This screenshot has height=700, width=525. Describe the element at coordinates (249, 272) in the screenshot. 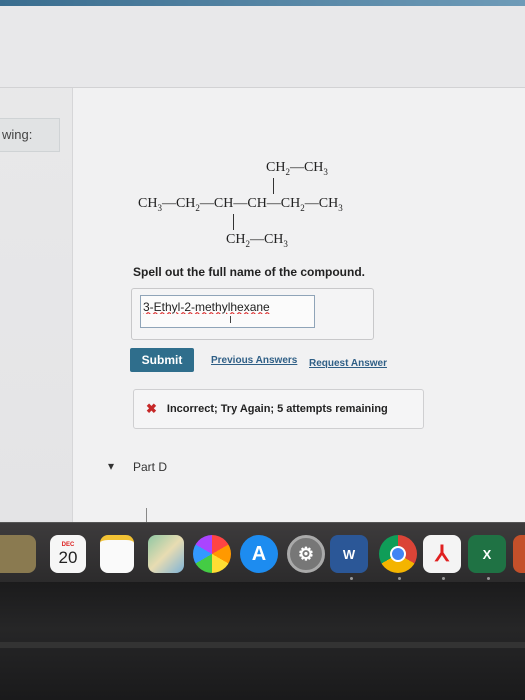

I see `question-prompt: Spell out the full name of the compound.` at that location.